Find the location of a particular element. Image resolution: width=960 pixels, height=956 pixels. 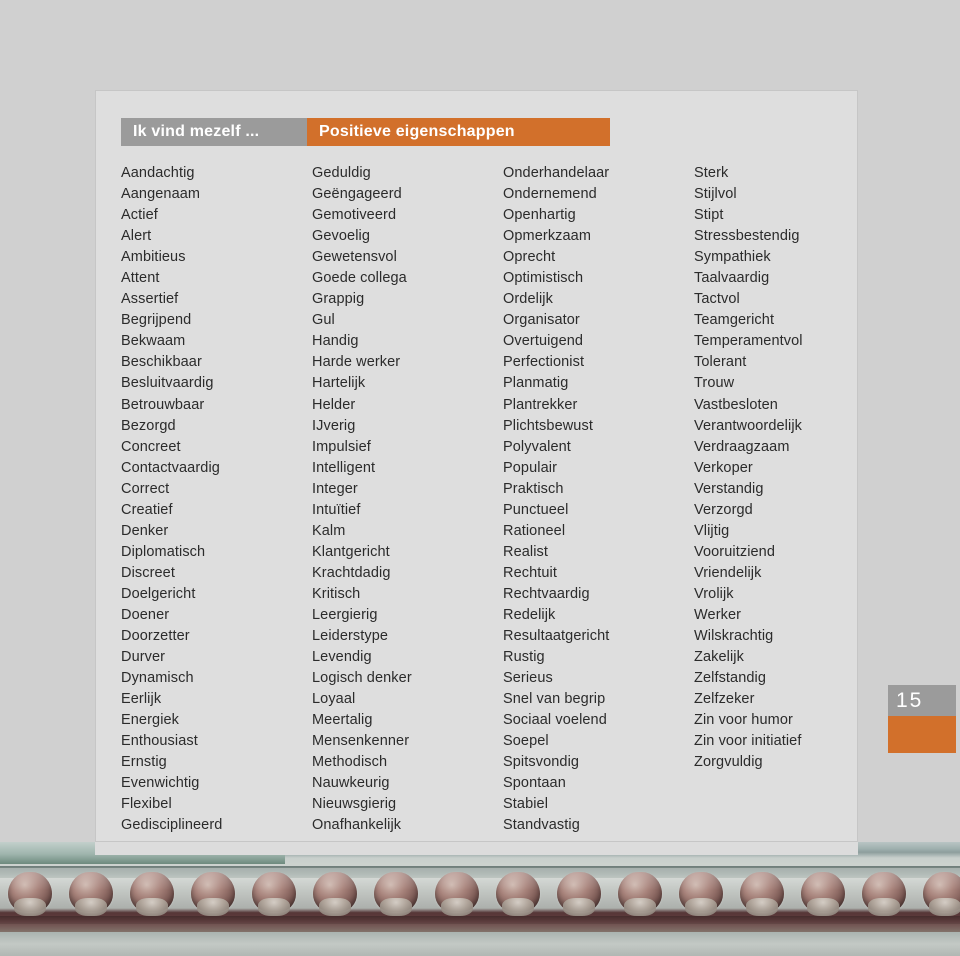

word-item: Bezorgd is located at coordinates (148, 425).